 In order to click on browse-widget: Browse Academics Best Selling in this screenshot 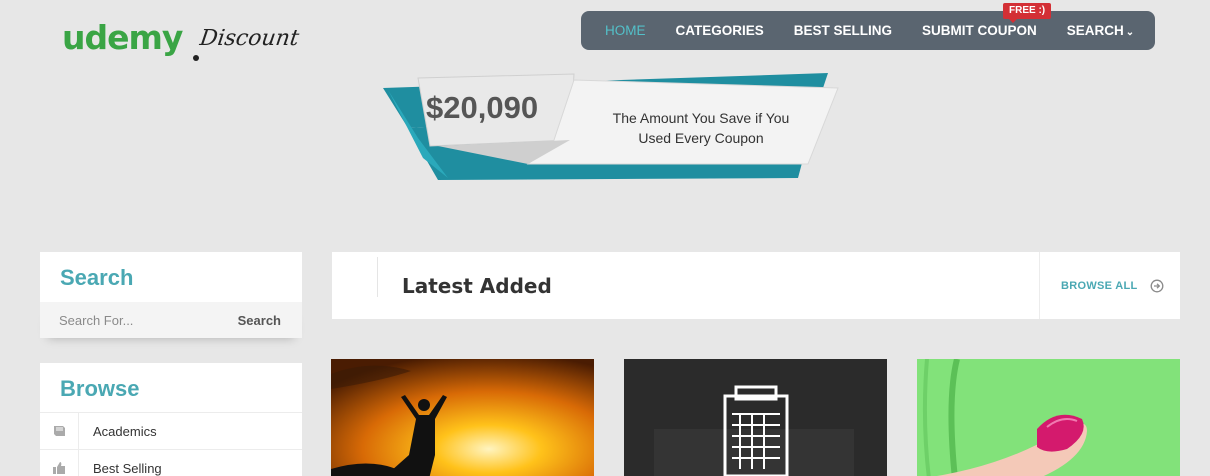, I will do `click(171, 419)`.